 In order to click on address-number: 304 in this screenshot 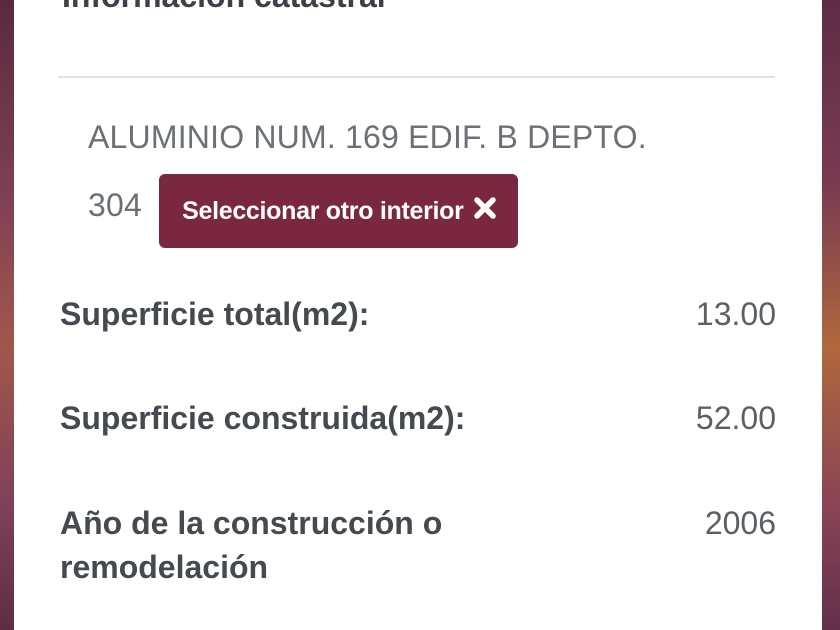, I will do `click(115, 205)`.